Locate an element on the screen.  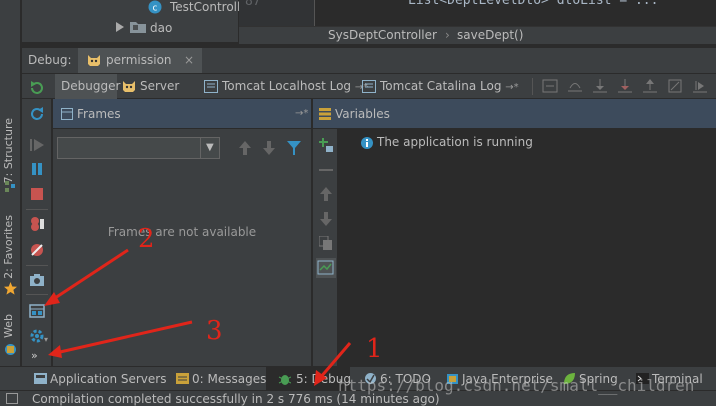
annotation-number-1: 1 is located at coordinates (374, 349).